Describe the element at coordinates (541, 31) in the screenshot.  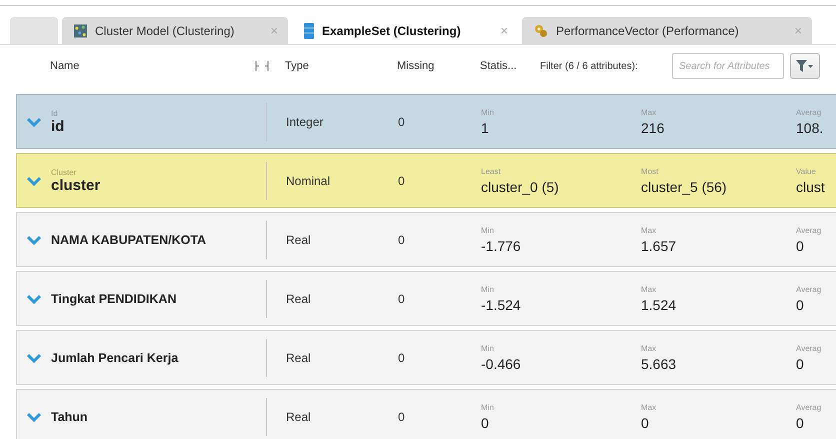
I see `gears-icon` at that location.